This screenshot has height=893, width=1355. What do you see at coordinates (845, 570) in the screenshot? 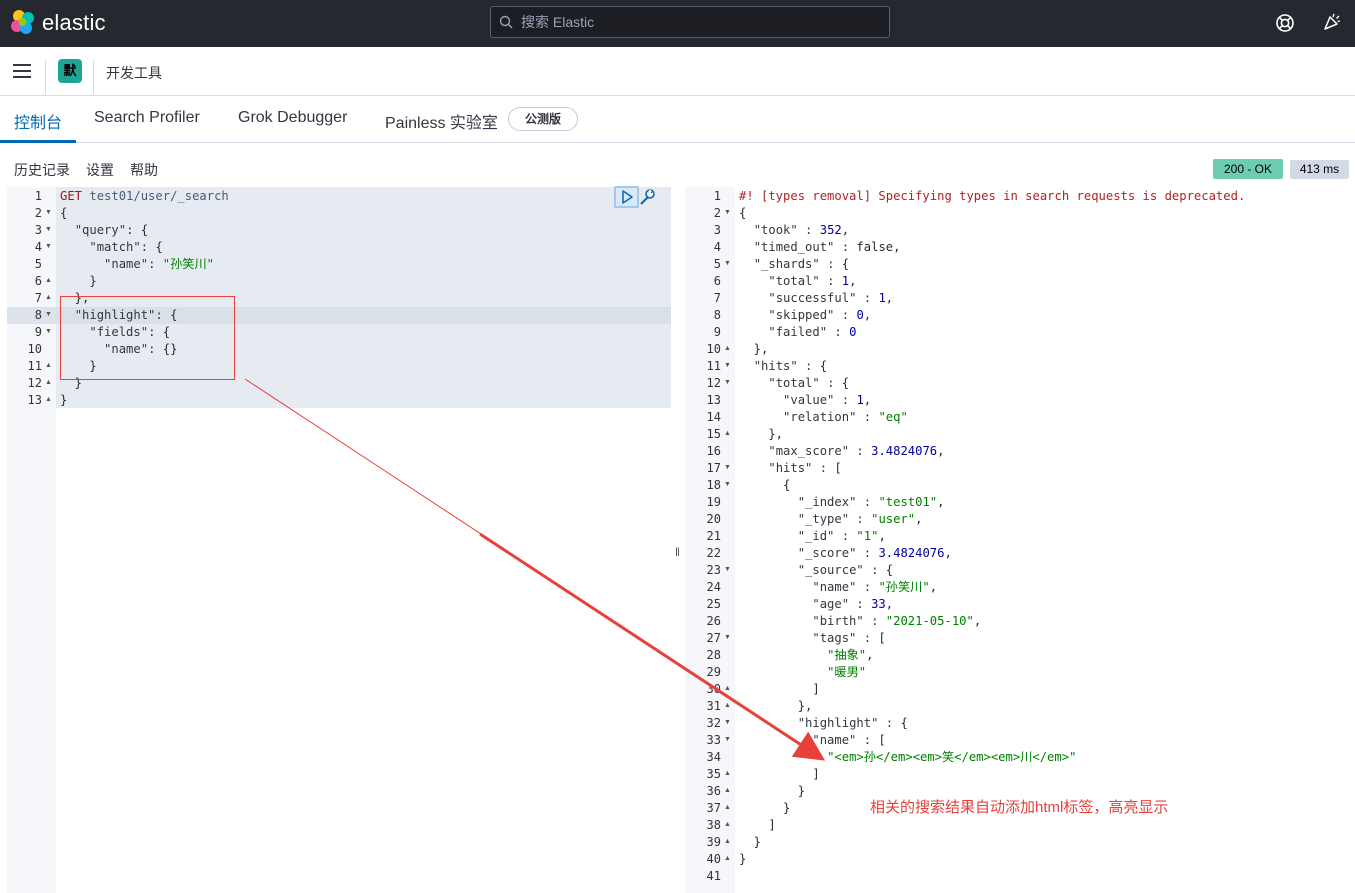
I see `code-line: "_source" : {` at bounding box center [845, 570].